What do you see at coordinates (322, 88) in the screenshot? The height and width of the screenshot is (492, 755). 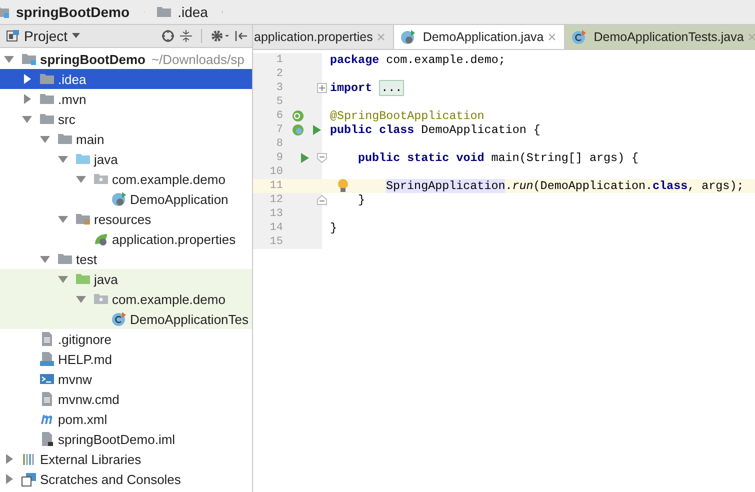 I see `fold-expand-icon` at bounding box center [322, 88].